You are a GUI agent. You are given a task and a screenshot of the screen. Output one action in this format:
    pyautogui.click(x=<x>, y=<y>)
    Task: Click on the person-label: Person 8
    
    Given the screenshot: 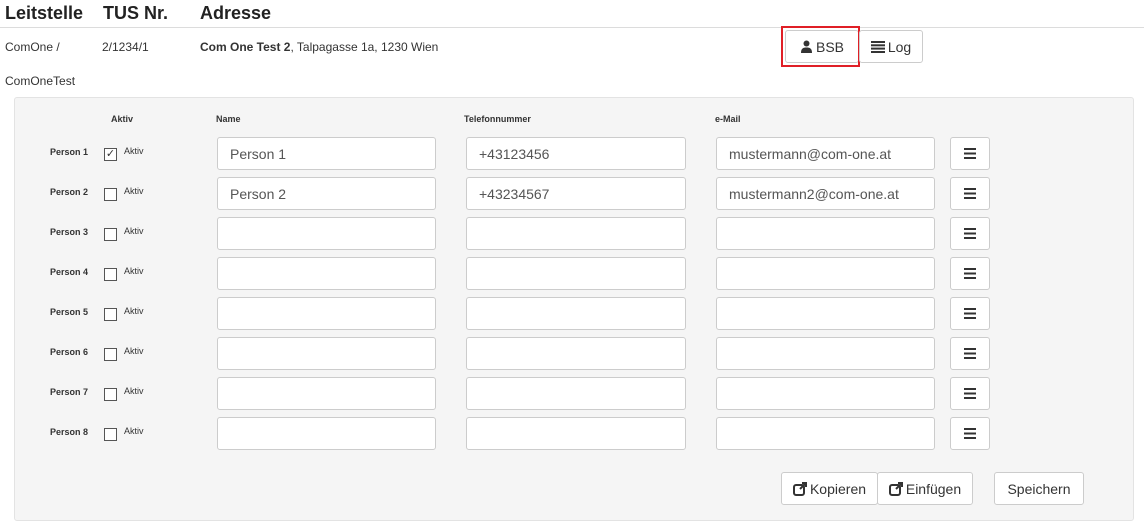 What is the action you would take?
    pyautogui.click(x=69, y=432)
    